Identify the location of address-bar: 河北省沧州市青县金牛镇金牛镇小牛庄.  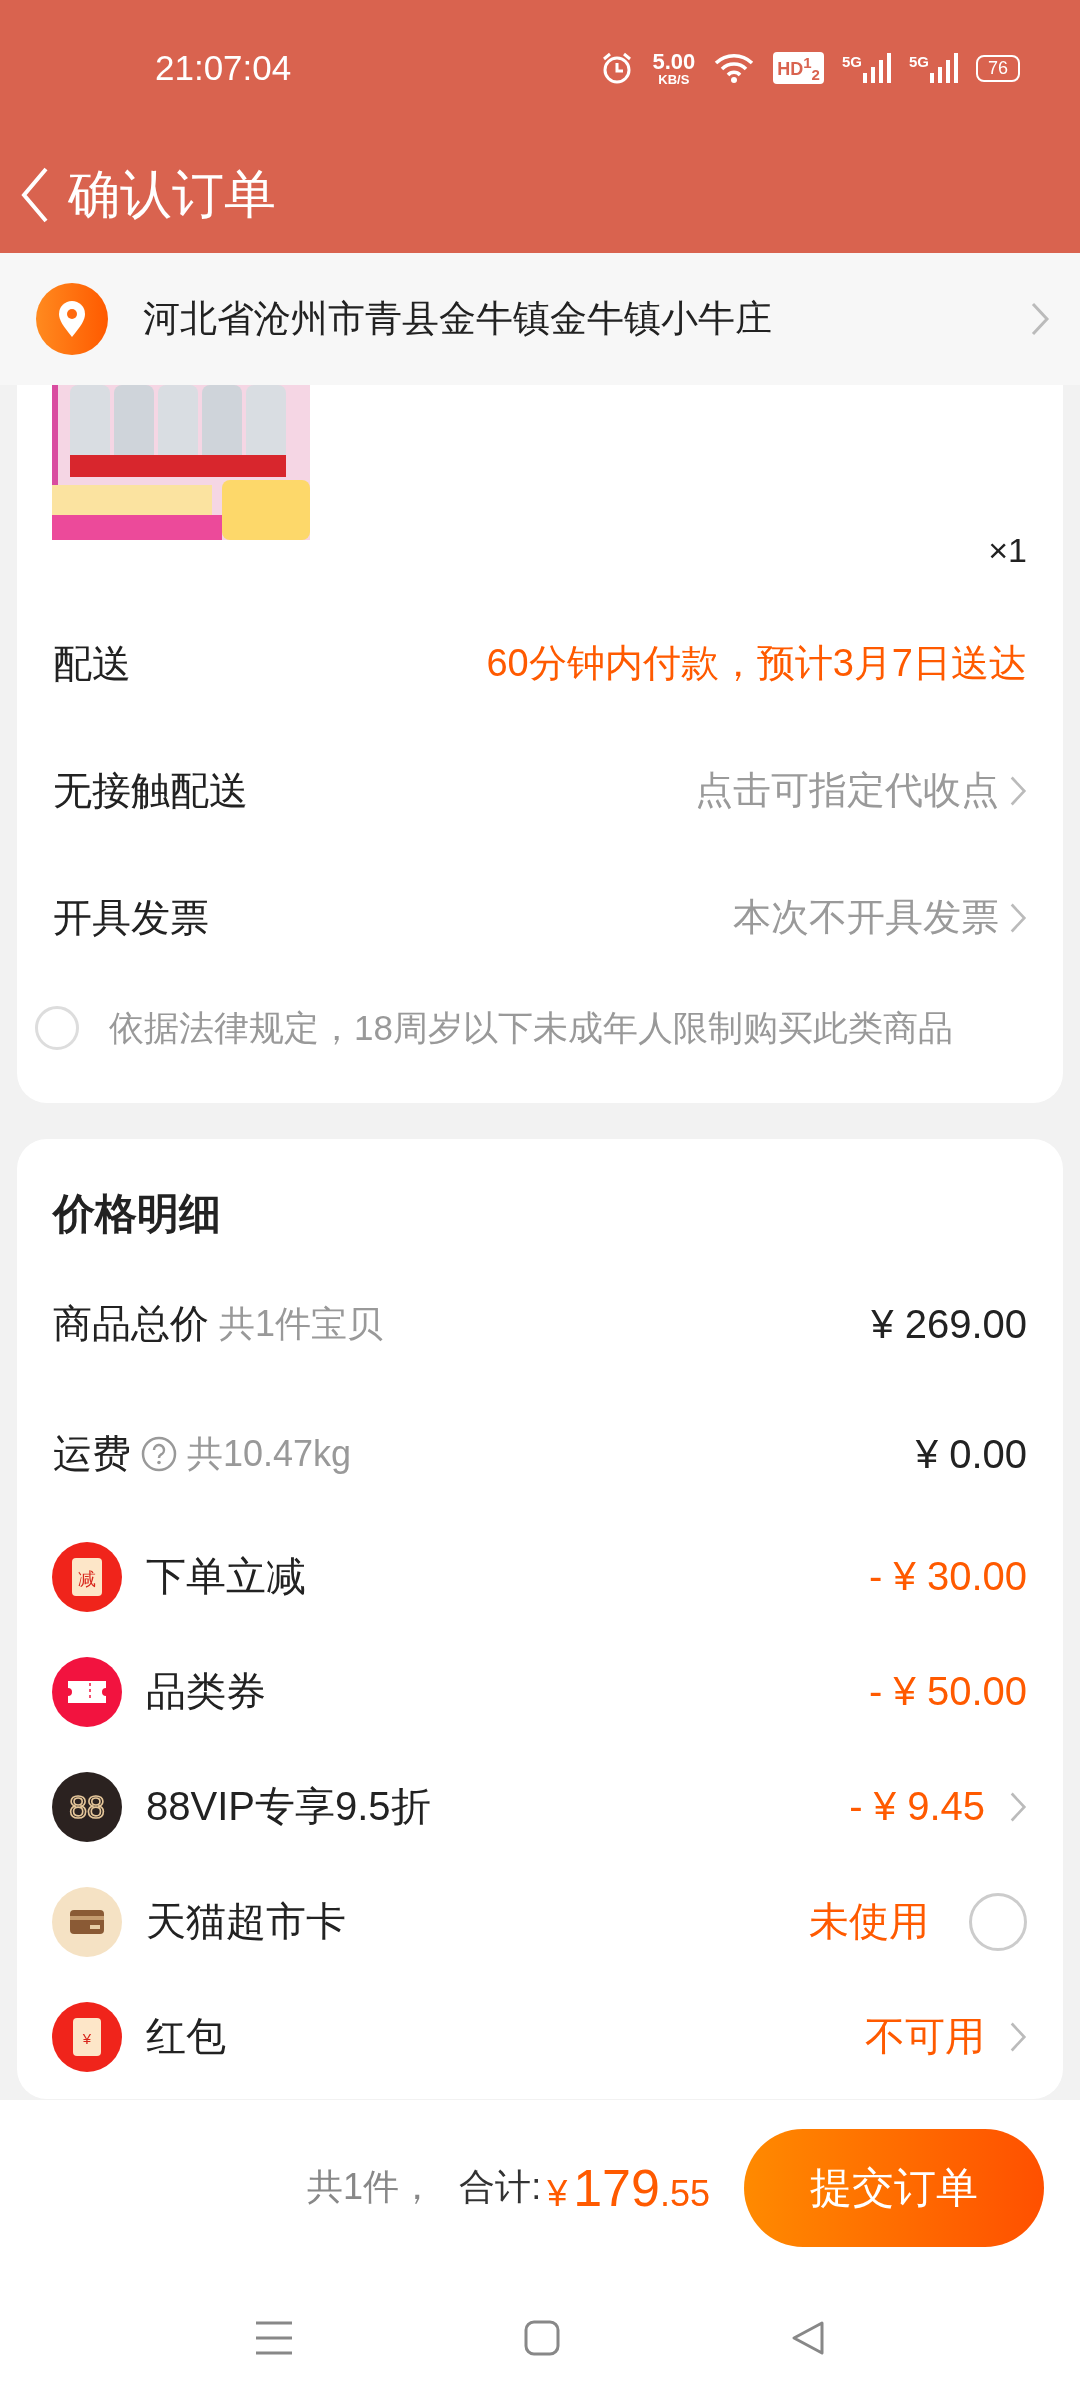
(540, 319).